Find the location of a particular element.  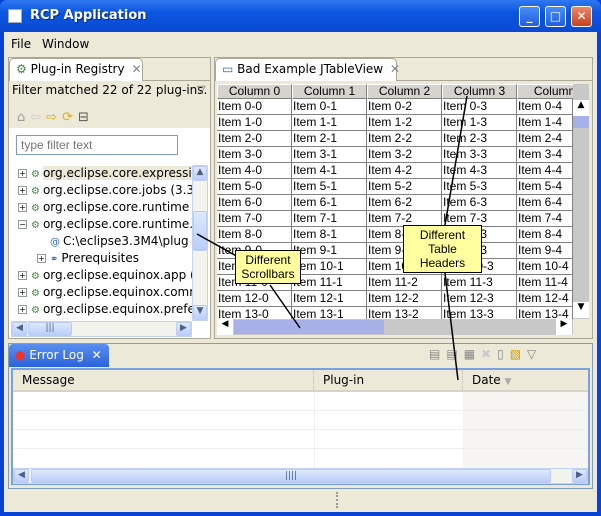

callout-scrollbars: Different Scrollbars is located at coordinates (268, 267).